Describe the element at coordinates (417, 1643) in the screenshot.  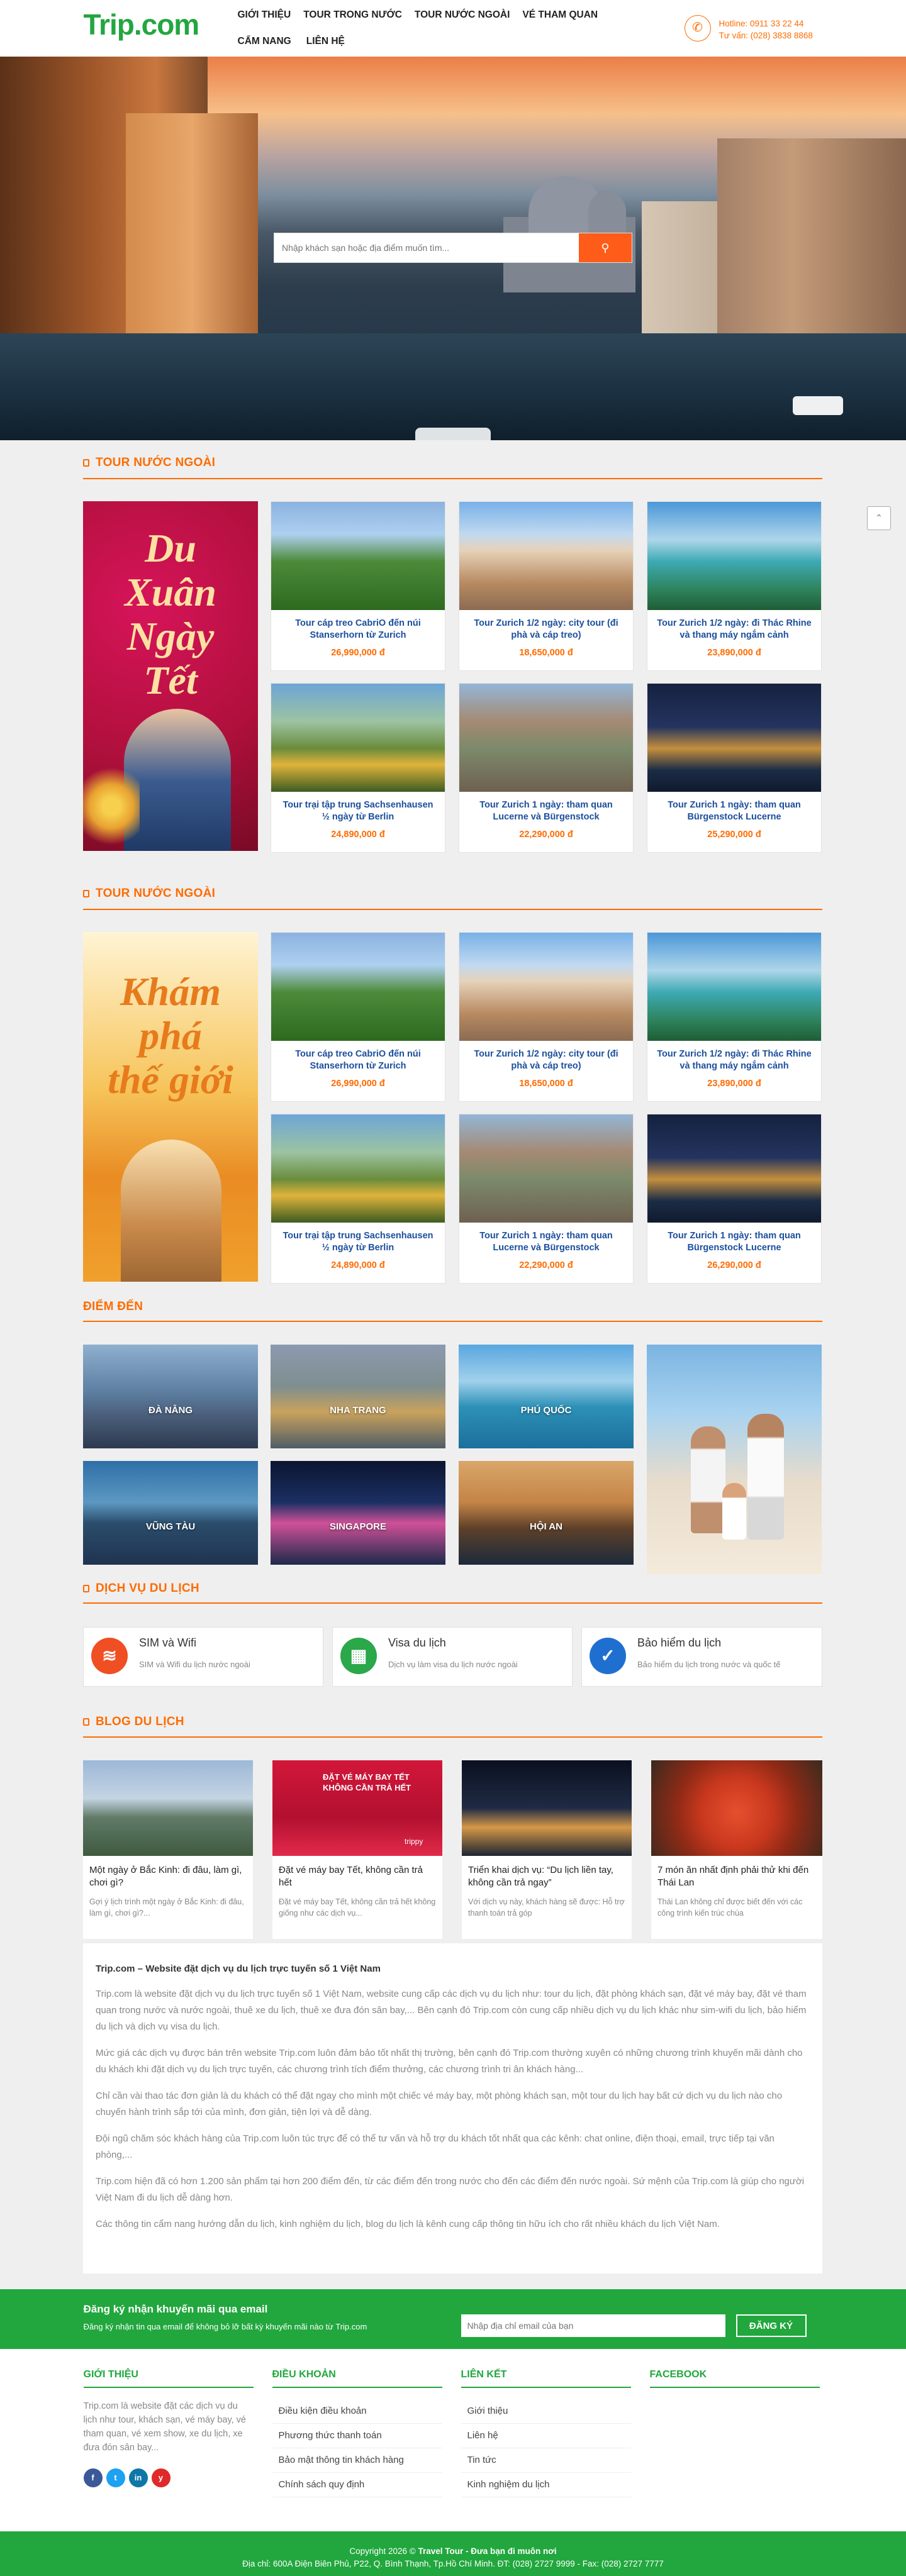
I see `service-title: Visa du lịch` at that location.